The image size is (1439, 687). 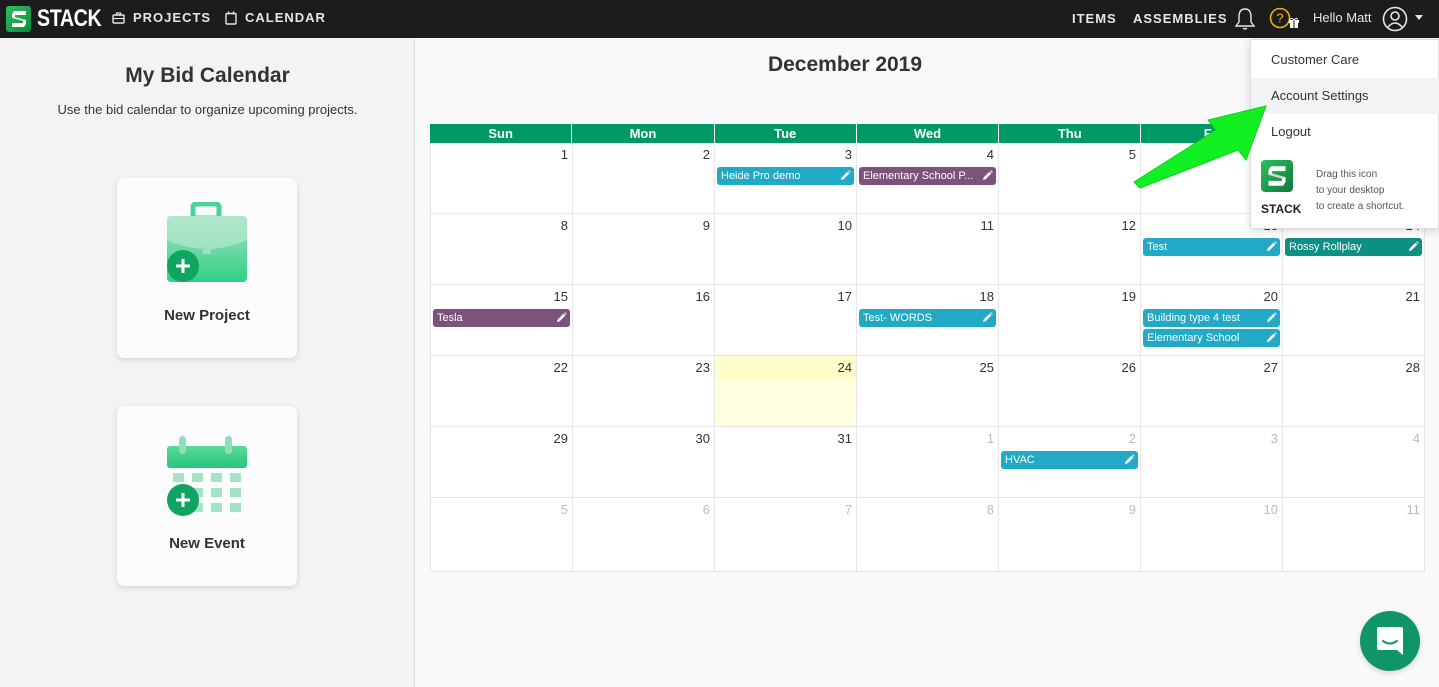 What do you see at coordinates (990, 509) in the screenshot?
I see `day-number: 8` at bounding box center [990, 509].